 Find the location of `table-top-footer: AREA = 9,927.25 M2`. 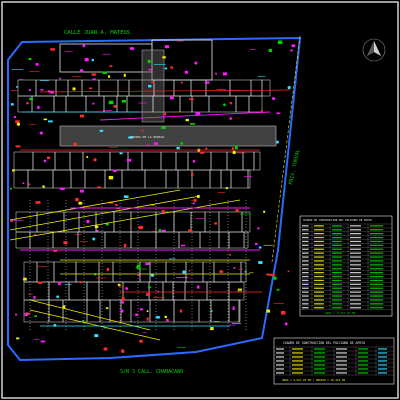

table-top-footer: AREA = 9,927.25 M2 is located at coordinates (340, 313).